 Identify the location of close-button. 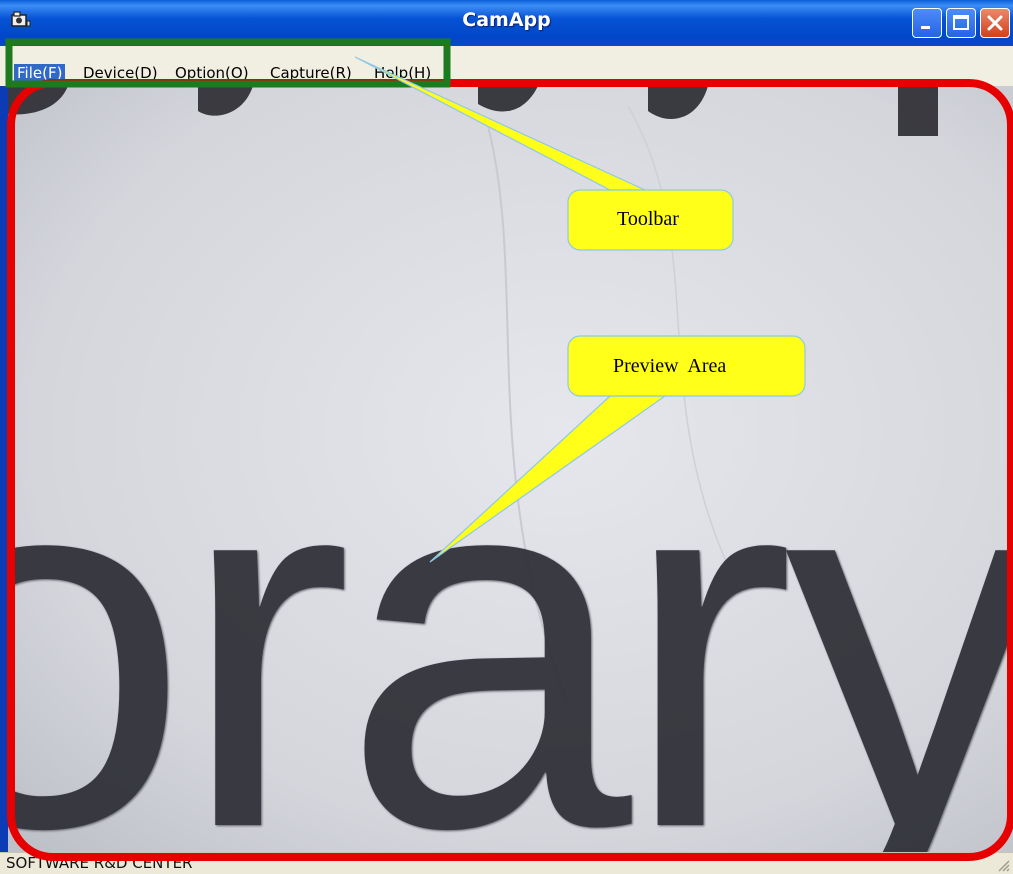
(995, 23).